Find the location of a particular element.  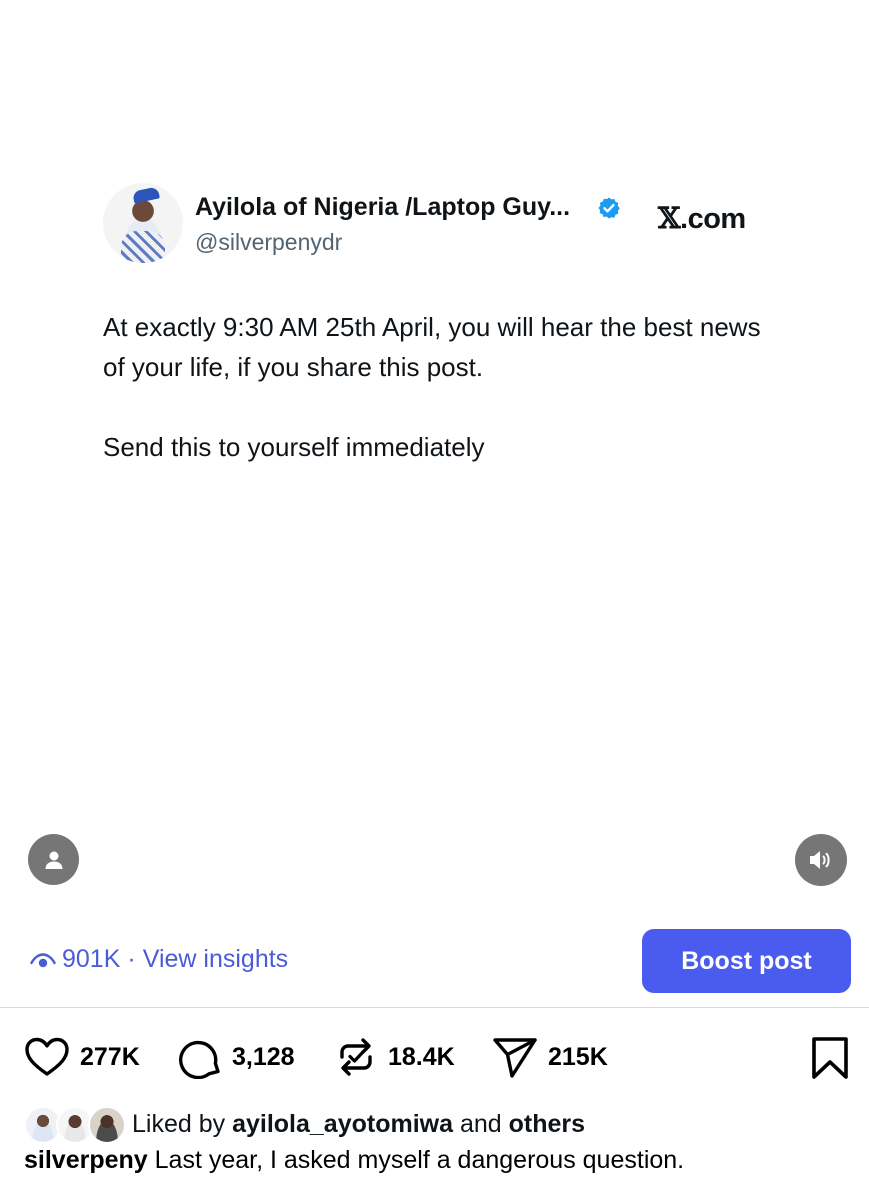

post-action-bar: 277K 3,128 18.4K 215K is located at coordinates (437, 1057).